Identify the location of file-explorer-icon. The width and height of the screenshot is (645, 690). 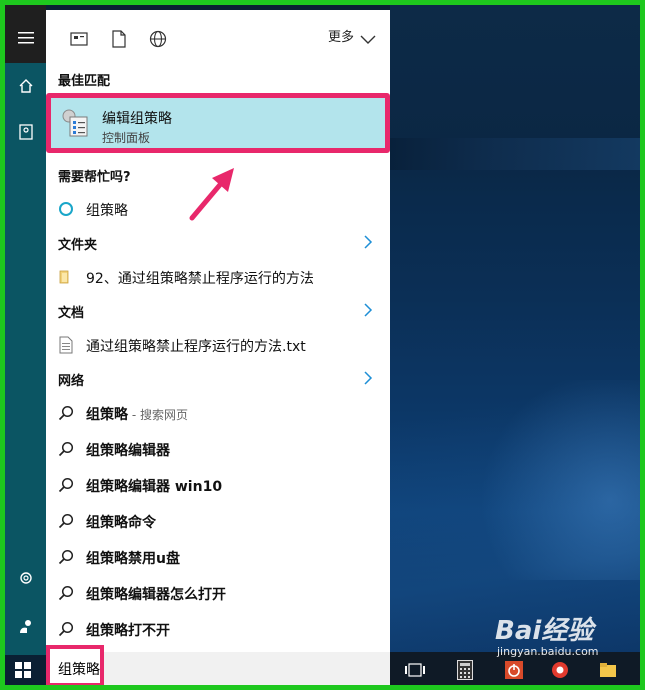
(608, 670).